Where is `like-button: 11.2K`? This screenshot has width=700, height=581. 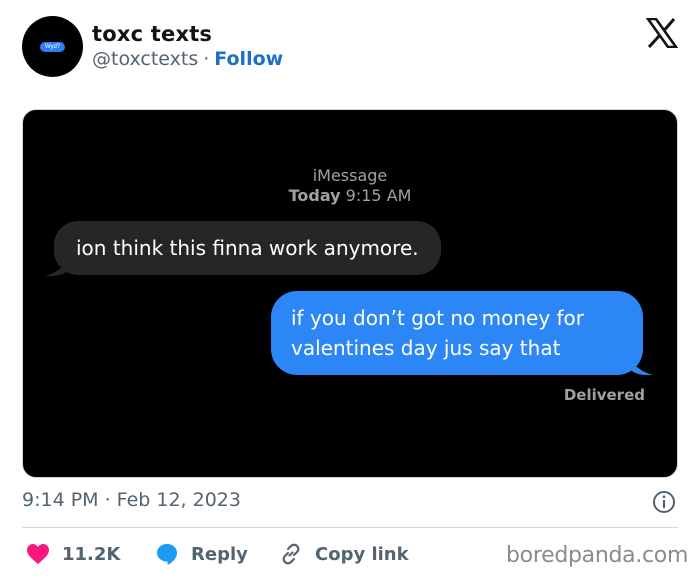 like-button: 11.2K is located at coordinates (73, 554).